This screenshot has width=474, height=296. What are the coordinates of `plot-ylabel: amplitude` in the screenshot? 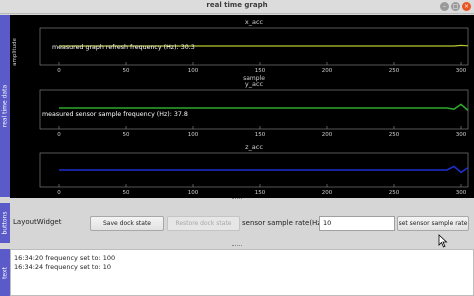 It's located at (15, 51).